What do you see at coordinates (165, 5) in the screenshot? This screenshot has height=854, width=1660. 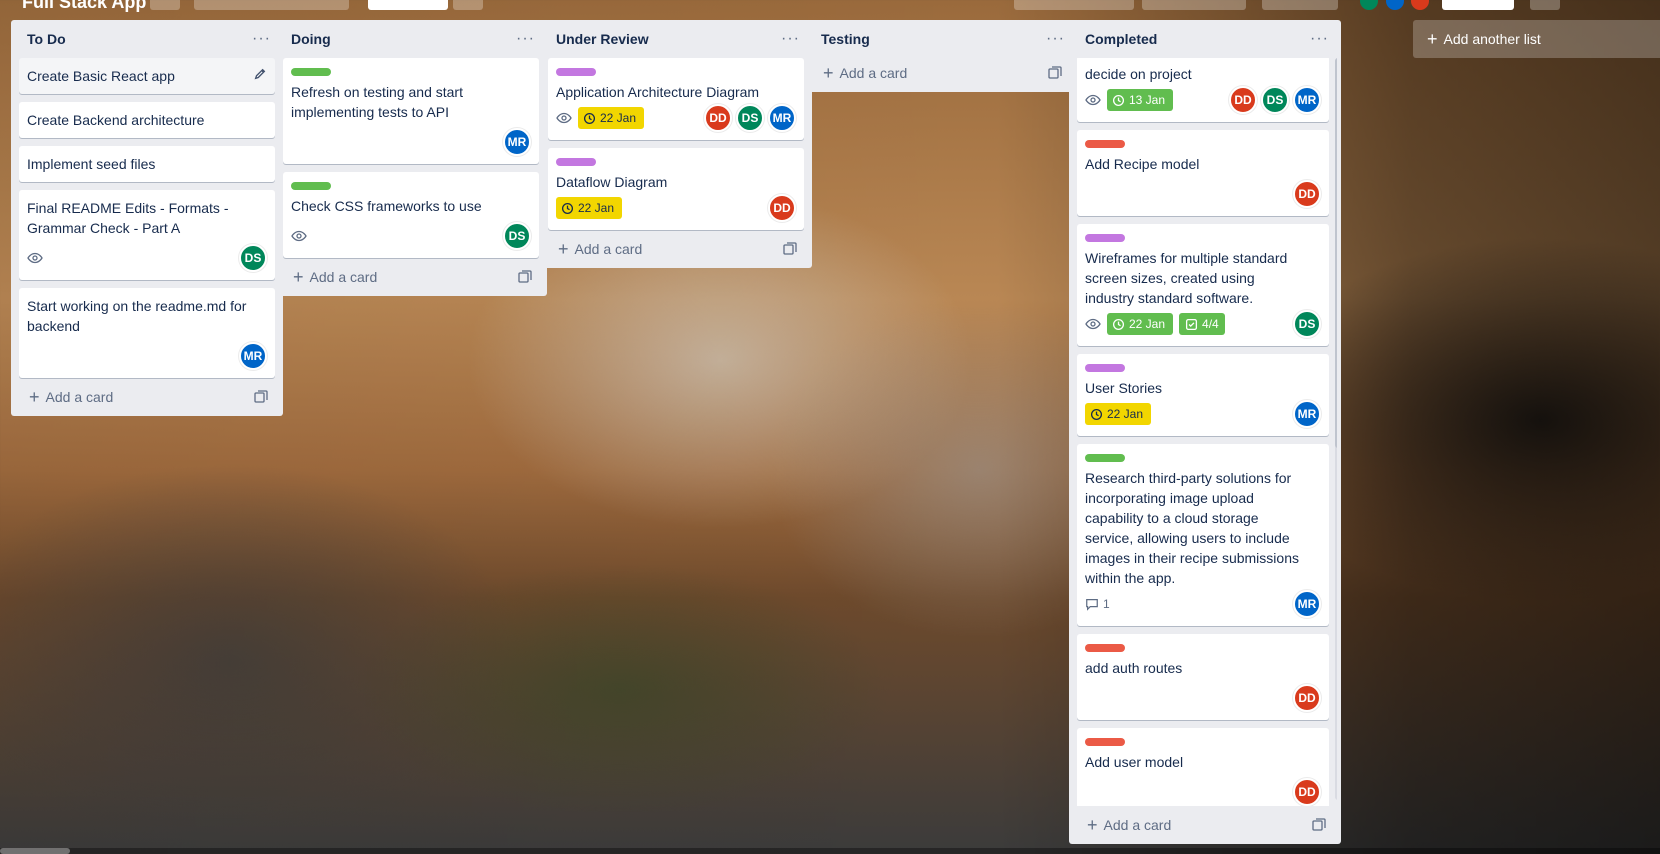 I see `star-button` at bounding box center [165, 5].